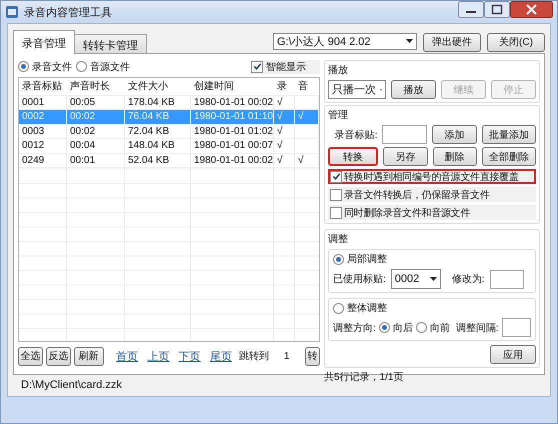 The width and height of the screenshot is (558, 424). What do you see at coordinates (149, 131) in the screenshot?
I see `table-cell: 72.04 KB` at bounding box center [149, 131].